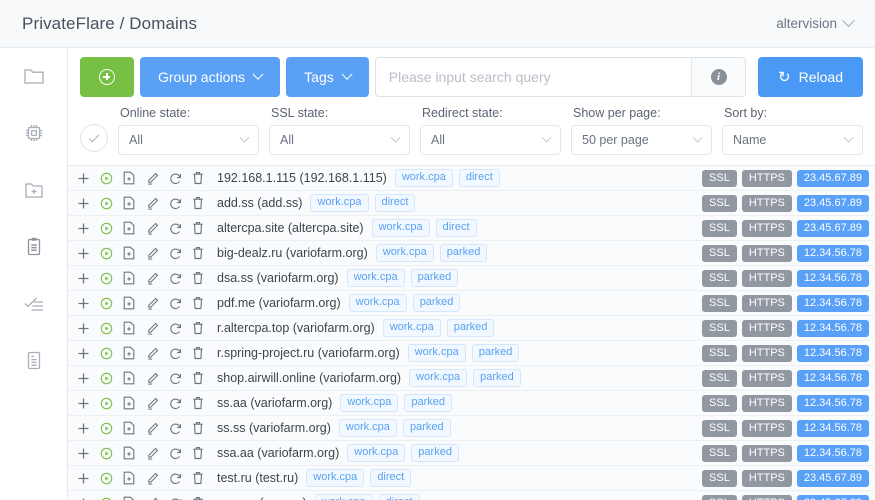  I want to click on filter-online-state-select: All, so click(188, 140).